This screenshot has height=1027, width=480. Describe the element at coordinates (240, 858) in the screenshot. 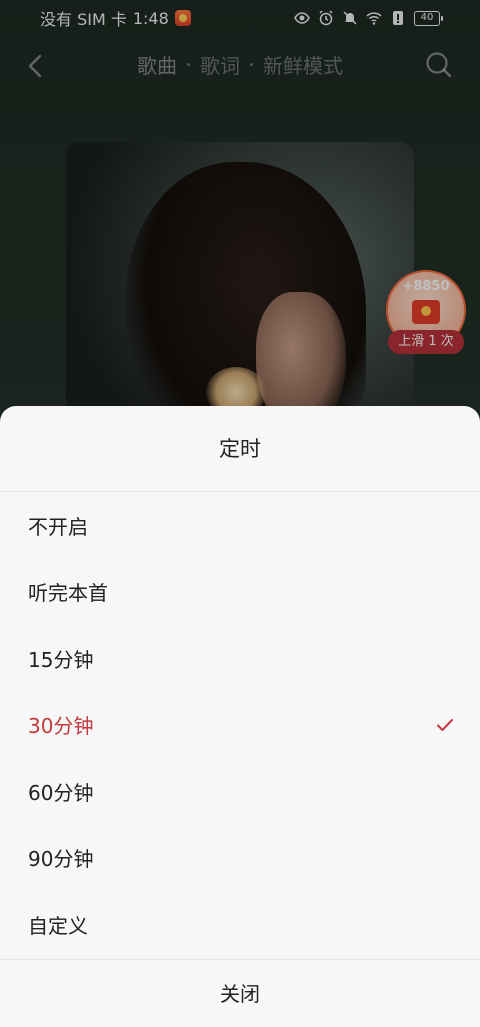

I see `timer-option-90min: 90分钟` at that location.